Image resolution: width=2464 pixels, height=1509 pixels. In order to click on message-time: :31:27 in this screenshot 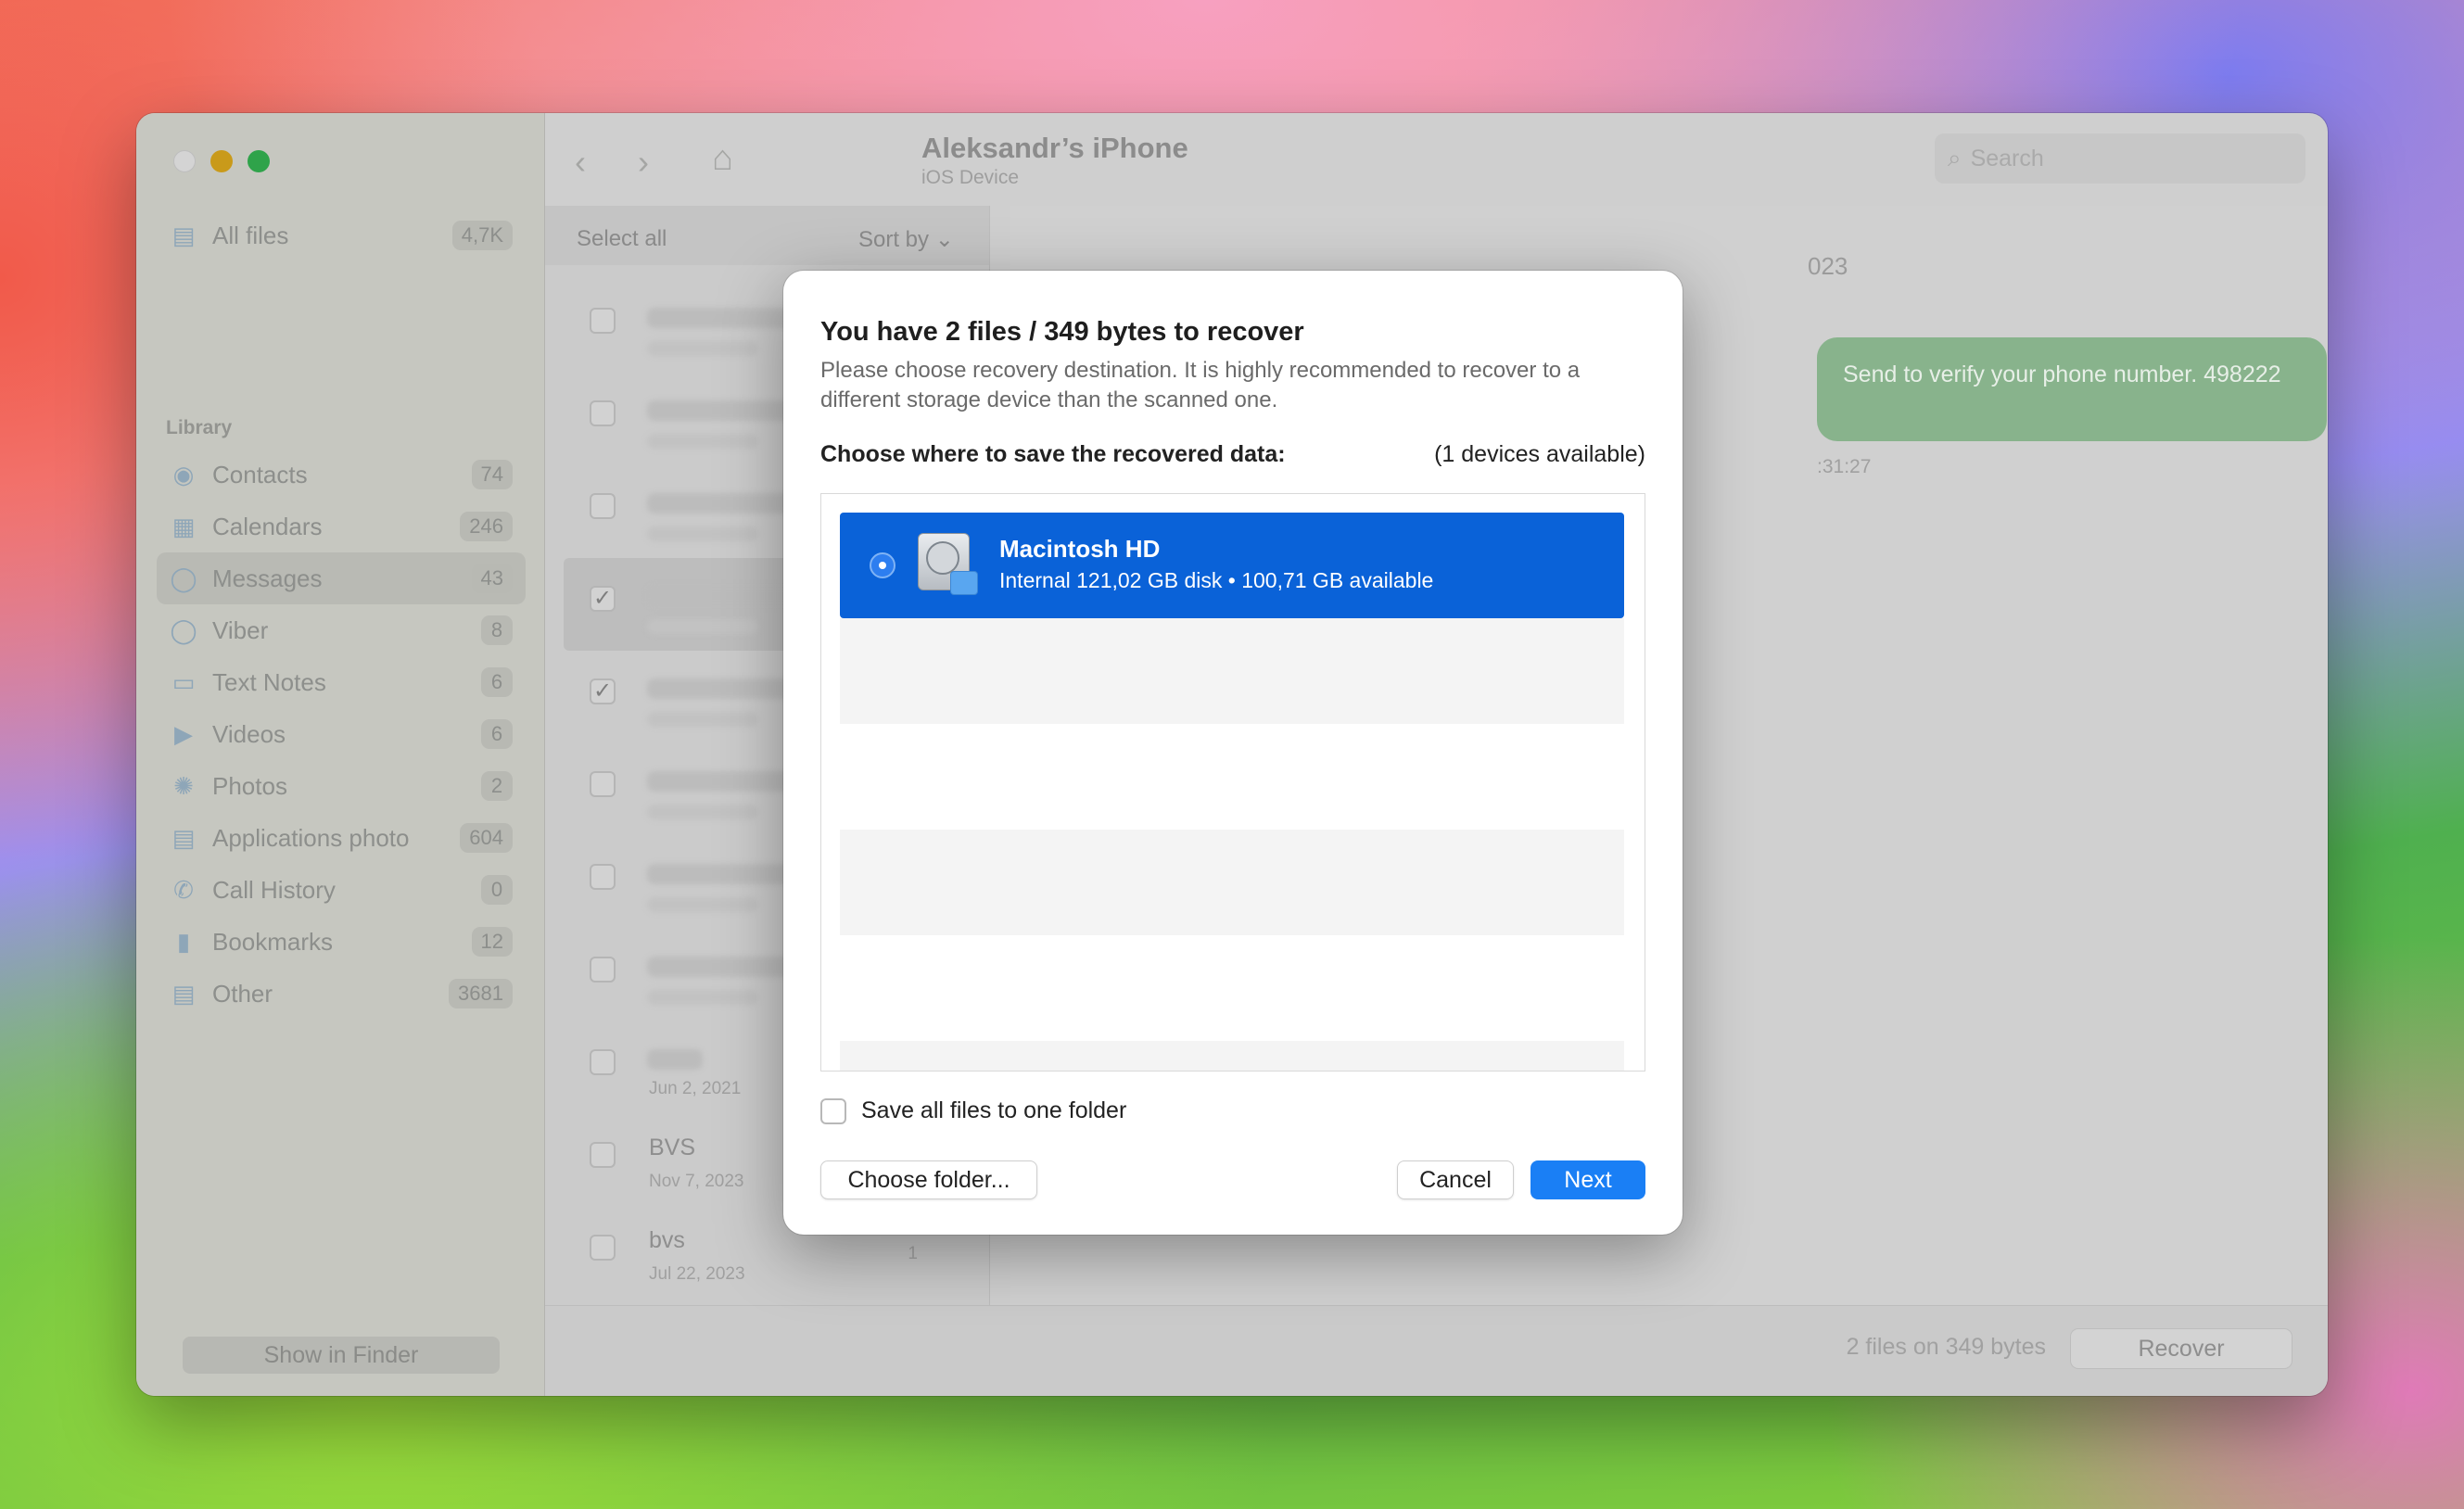, I will do `click(1844, 467)`.